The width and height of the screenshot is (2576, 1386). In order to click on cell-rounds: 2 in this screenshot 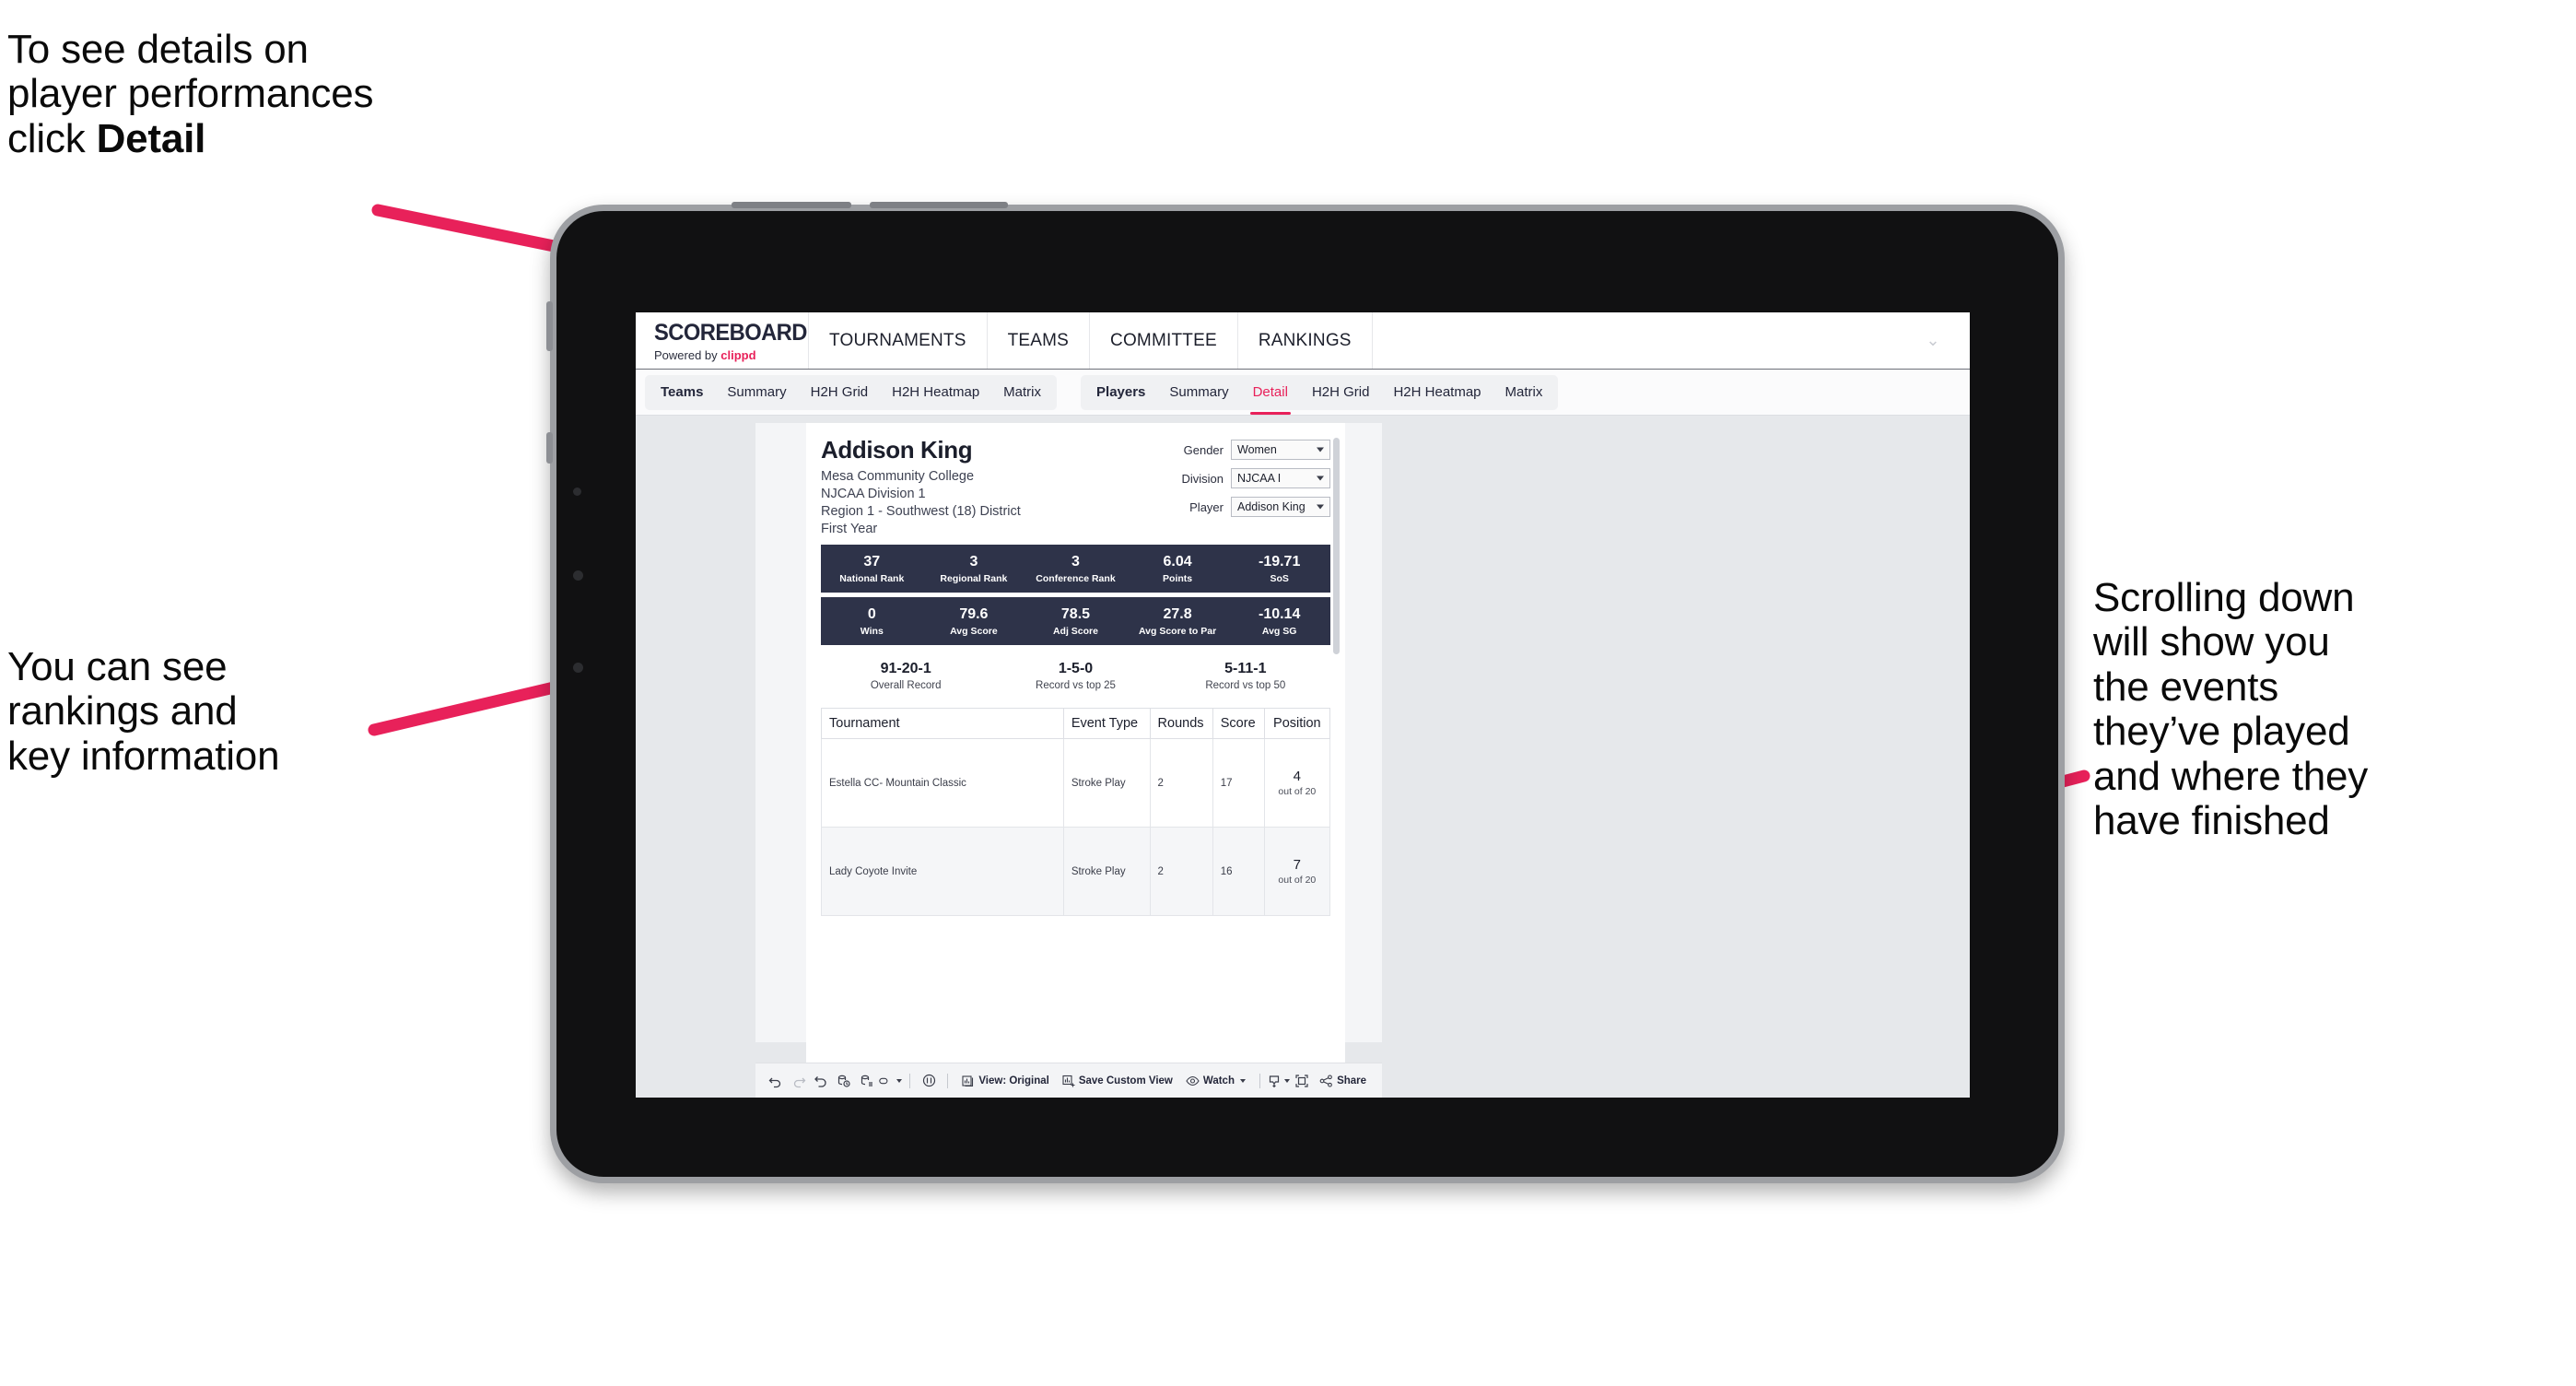, I will do `click(1181, 783)`.